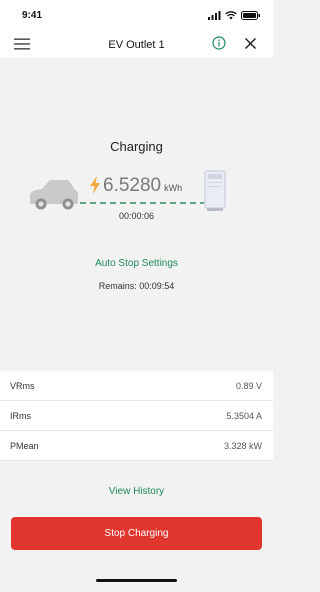 This screenshot has width=320, height=592. I want to click on reading-value: 3.328 kW, so click(242, 446).